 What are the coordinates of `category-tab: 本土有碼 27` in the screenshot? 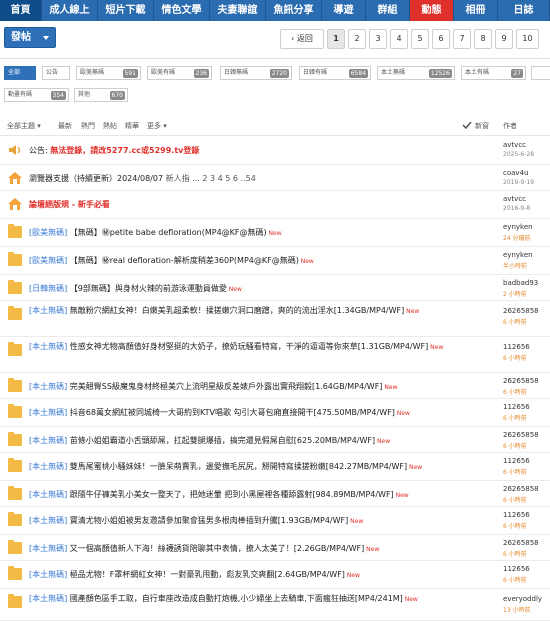 It's located at (493, 73).